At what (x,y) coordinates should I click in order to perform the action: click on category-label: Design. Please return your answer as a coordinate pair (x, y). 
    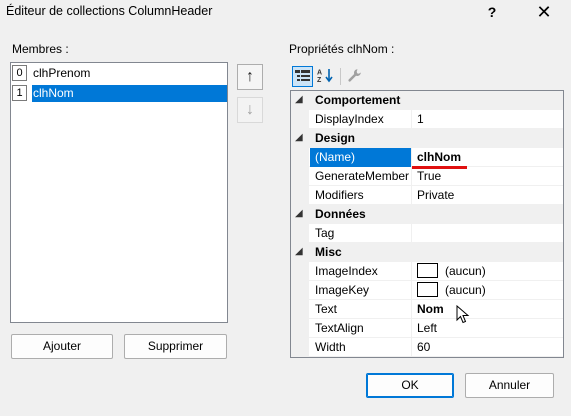
    Looking at the image, I should click on (335, 138).